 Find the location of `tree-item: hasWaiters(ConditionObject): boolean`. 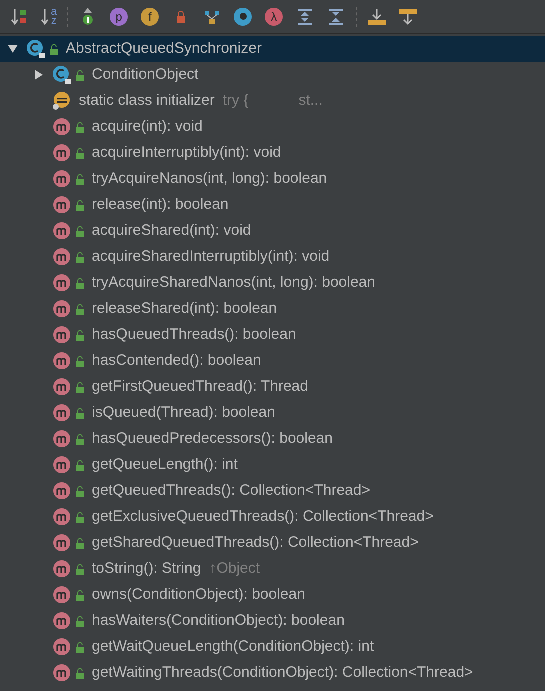

tree-item: hasWaiters(ConditionObject): boolean is located at coordinates (272, 621).